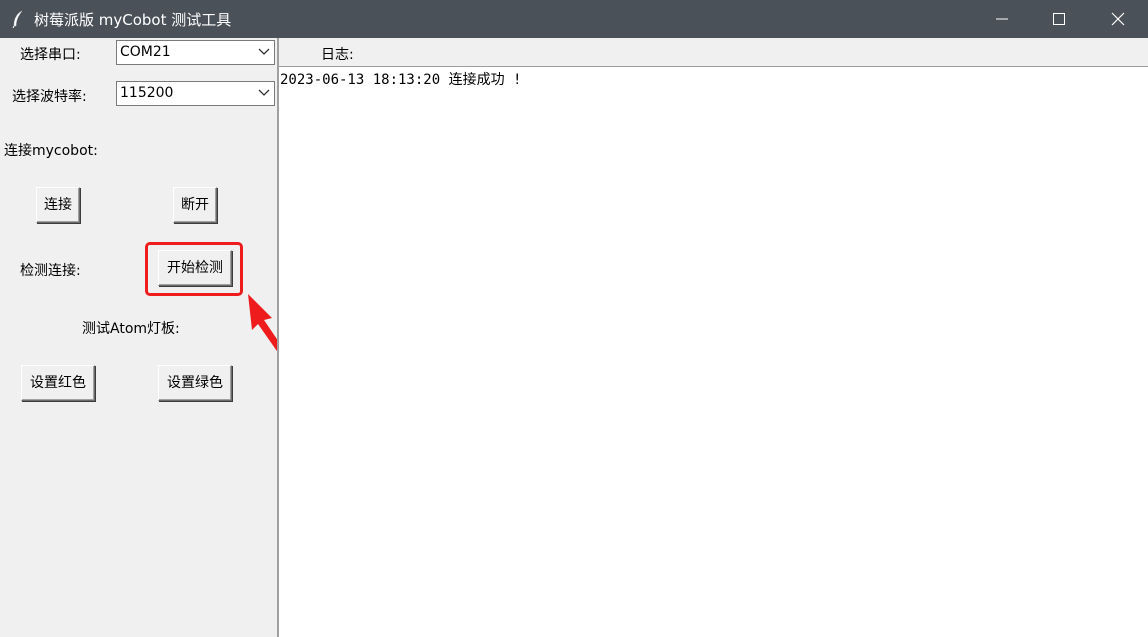 This screenshot has width=1148, height=637. I want to click on log-line: 2023-06-13 18:13:20 连接成功 !, so click(401, 80).